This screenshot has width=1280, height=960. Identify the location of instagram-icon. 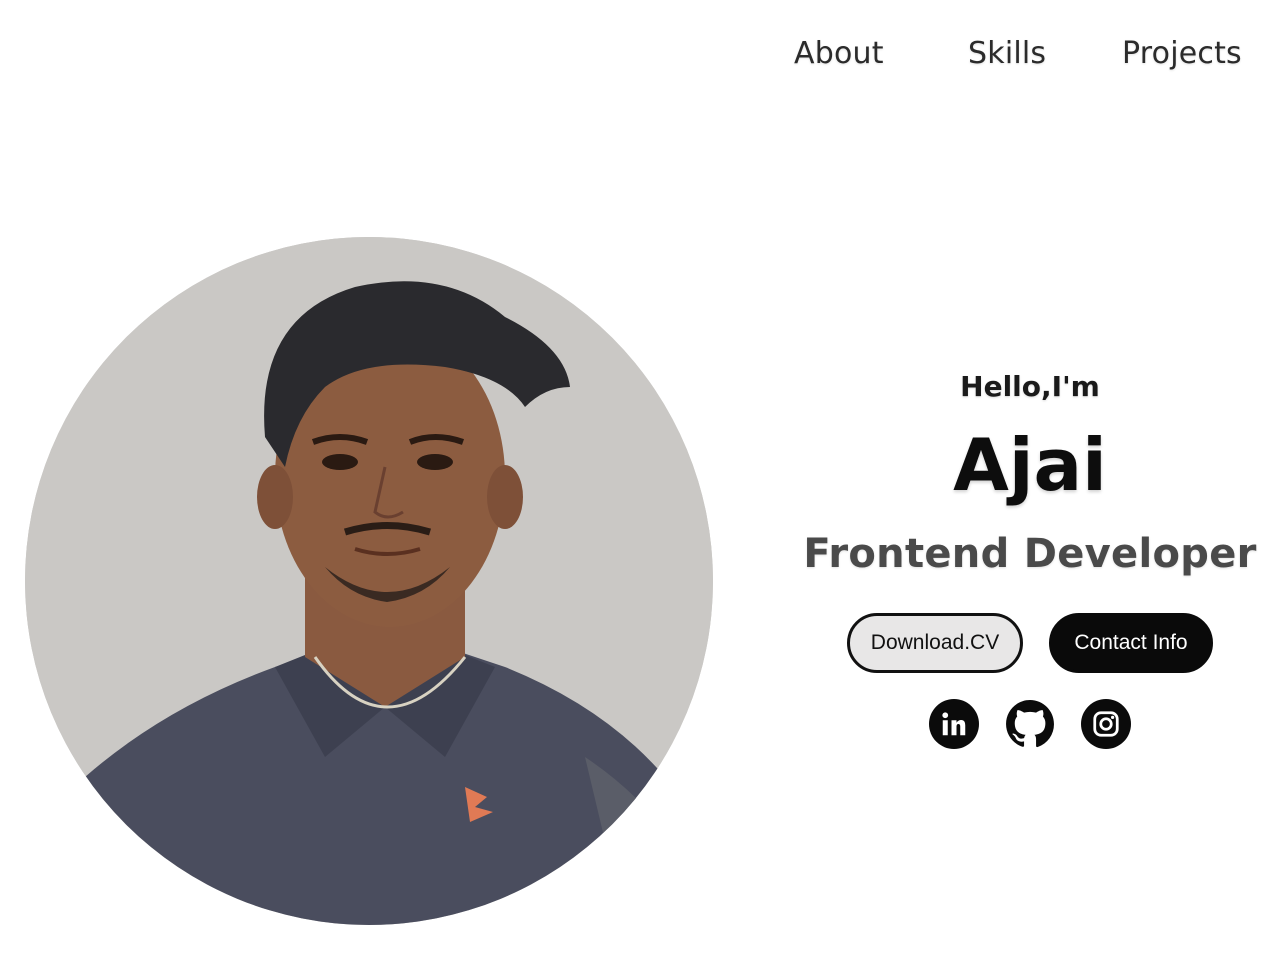
(1106, 724).